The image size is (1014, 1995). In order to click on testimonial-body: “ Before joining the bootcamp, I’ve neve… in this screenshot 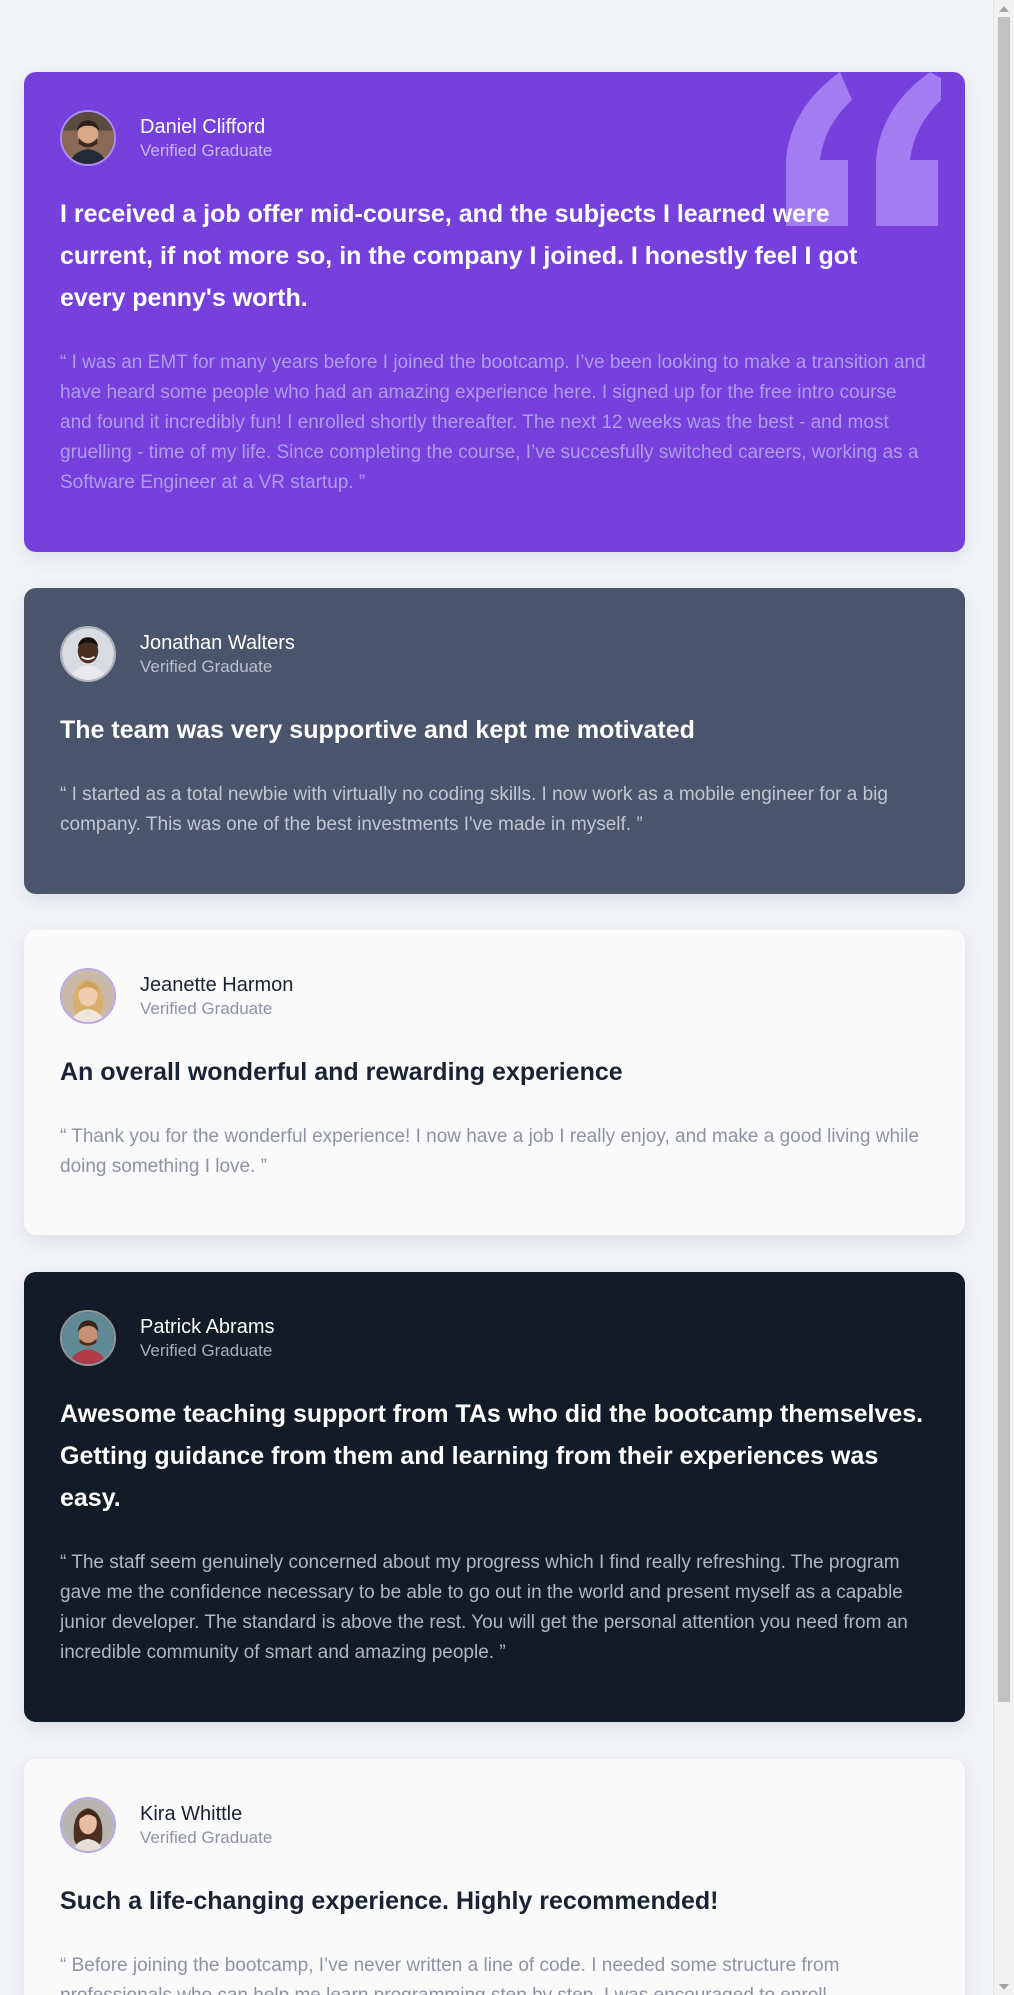, I will do `click(450, 1975)`.